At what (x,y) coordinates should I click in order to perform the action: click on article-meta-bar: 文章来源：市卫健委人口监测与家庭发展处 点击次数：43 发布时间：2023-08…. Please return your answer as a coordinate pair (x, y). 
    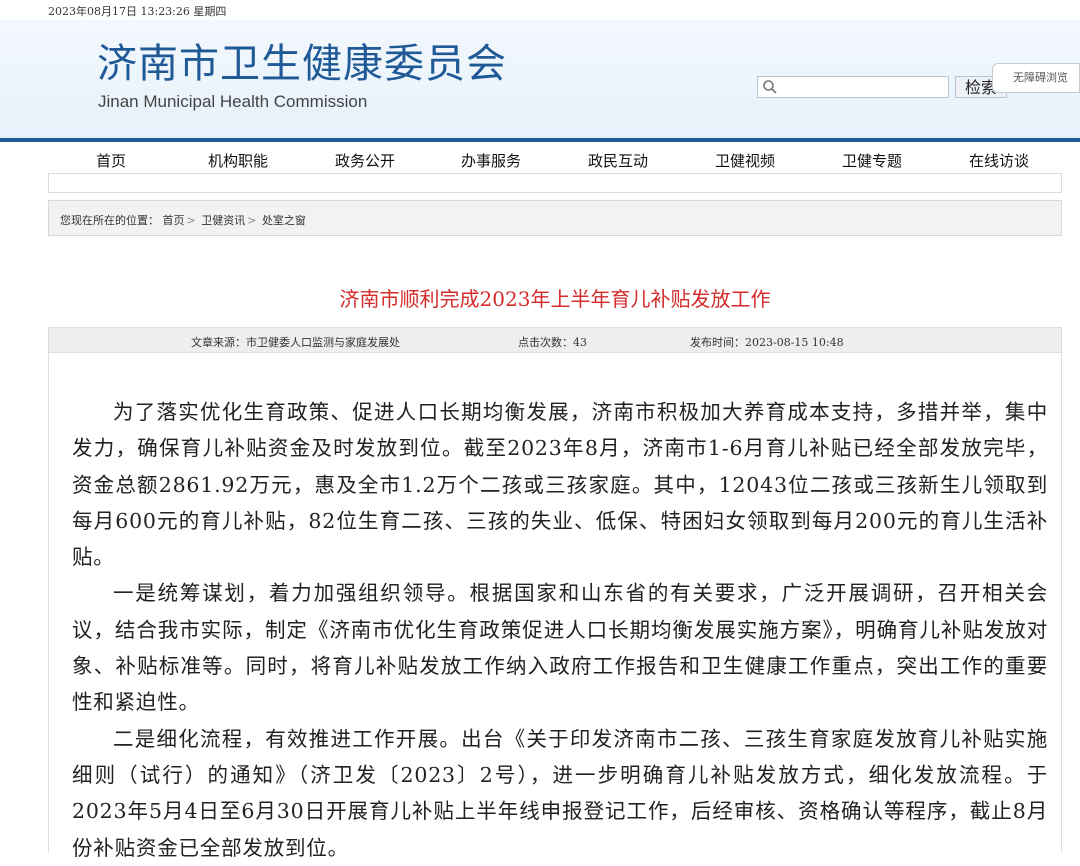
    Looking at the image, I should click on (555, 340).